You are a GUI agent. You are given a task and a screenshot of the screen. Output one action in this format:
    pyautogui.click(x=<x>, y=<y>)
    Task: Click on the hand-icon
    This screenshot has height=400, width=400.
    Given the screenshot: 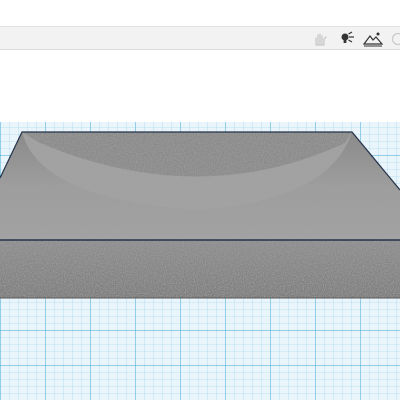 What is the action you would take?
    pyautogui.click(x=320, y=39)
    